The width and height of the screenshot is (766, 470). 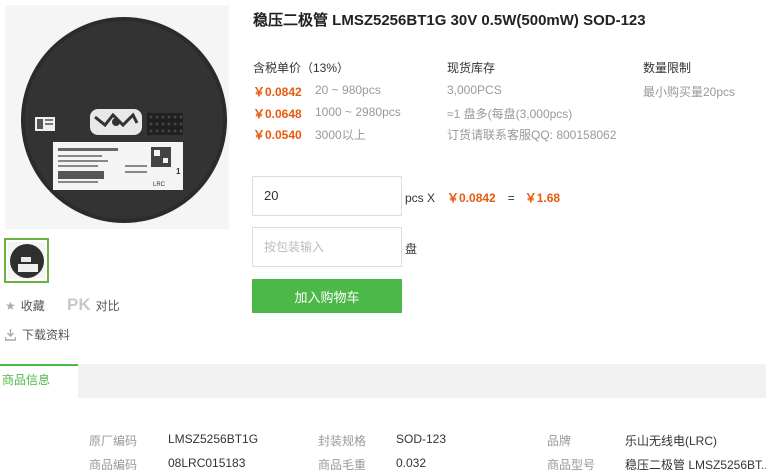 What do you see at coordinates (474, 90) in the screenshot?
I see `stock-quantity: 3,000PCS` at bounding box center [474, 90].